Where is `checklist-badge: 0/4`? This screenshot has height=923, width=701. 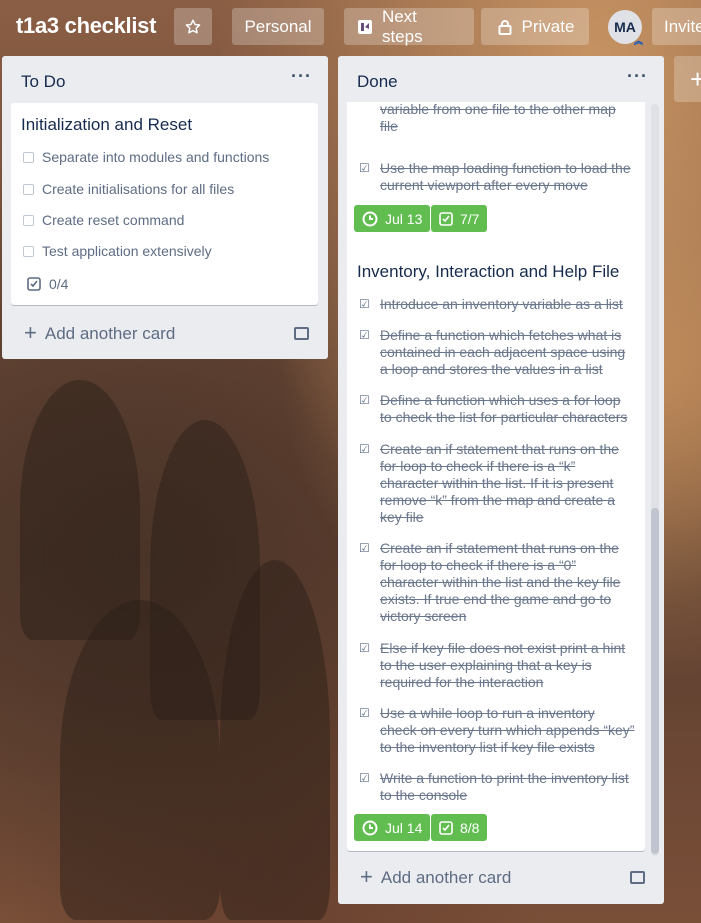 checklist-badge: 0/4 is located at coordinates (47, 284).